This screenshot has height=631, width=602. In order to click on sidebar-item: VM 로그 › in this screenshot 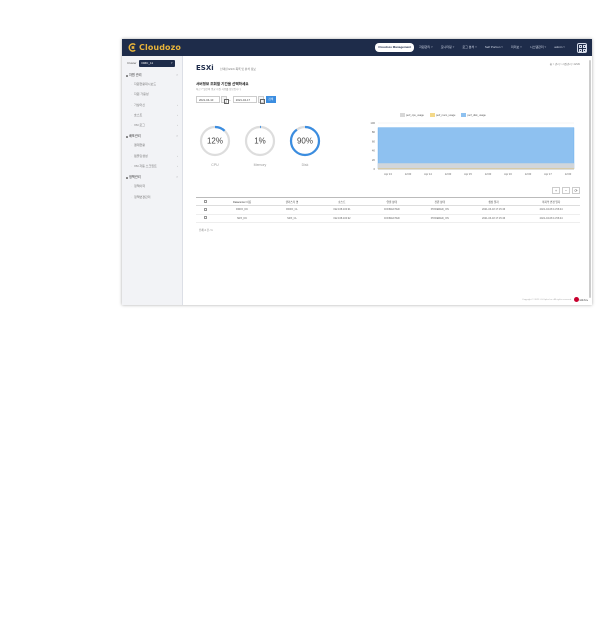, I will do `click(153, 125)`.